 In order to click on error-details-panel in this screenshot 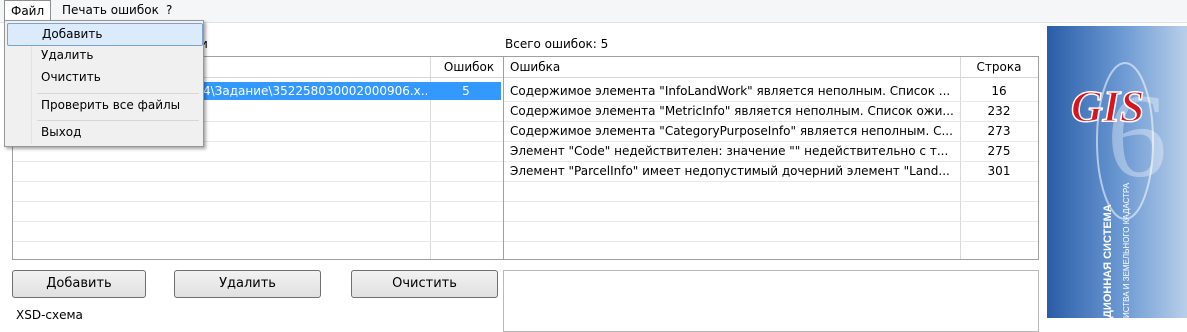, I will do `click(771, 301)`.